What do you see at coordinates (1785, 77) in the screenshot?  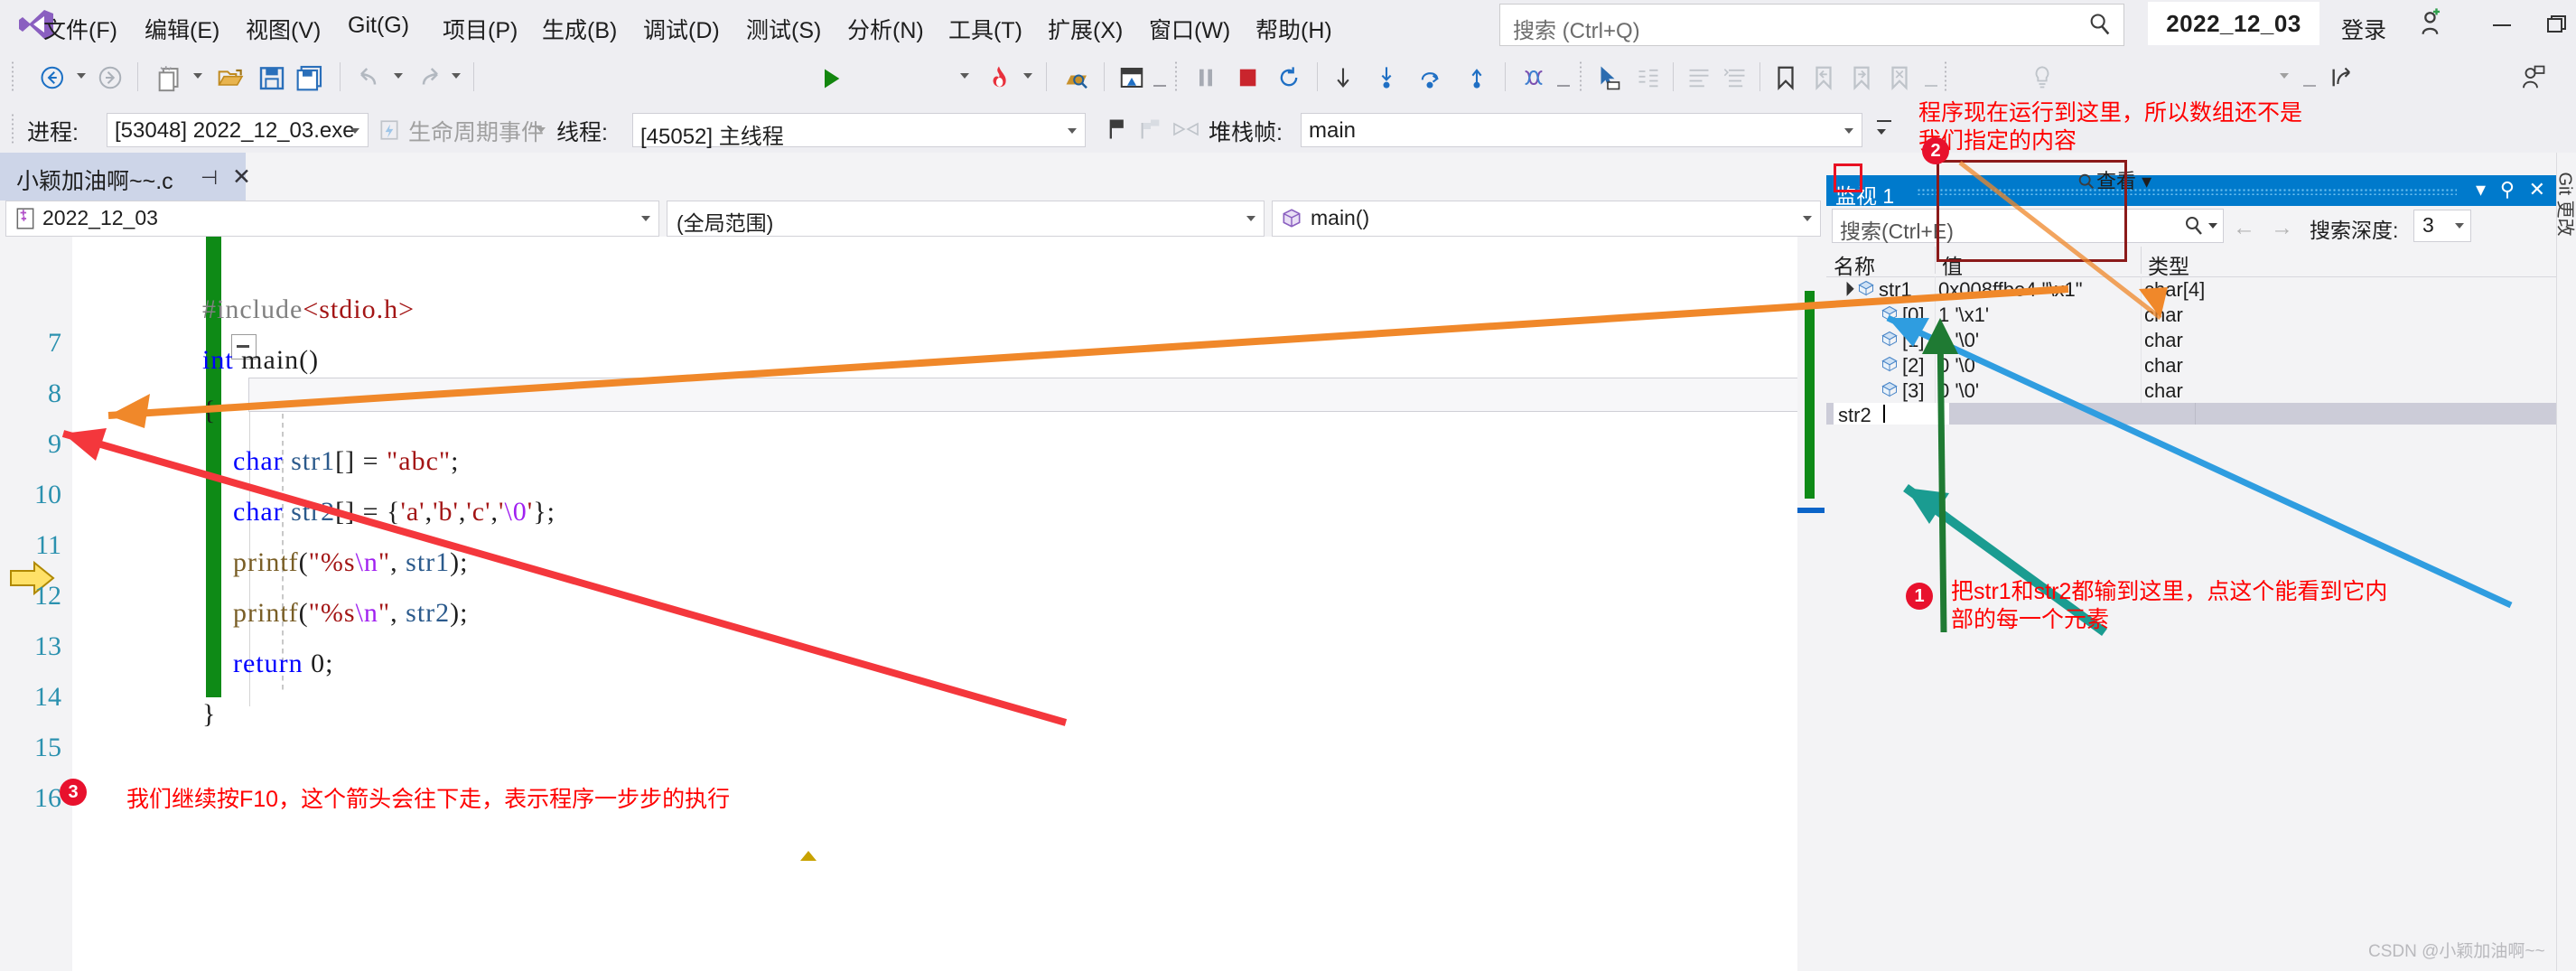 I see `bookmark-icon` at bounding box center [1785, 77].